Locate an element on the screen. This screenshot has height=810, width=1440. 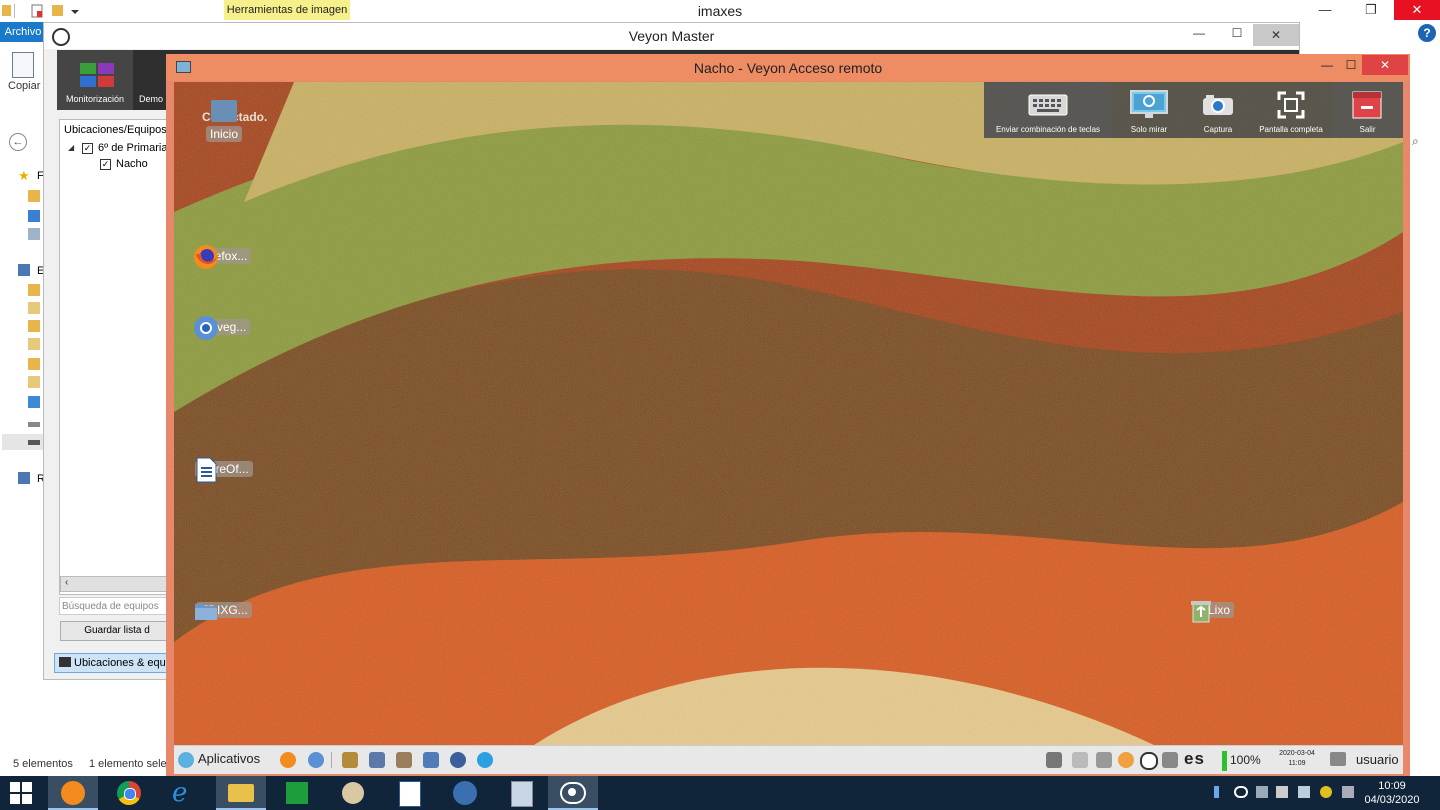
desktop-icon-trash: Lixo is located at coordinates (1219, 610).